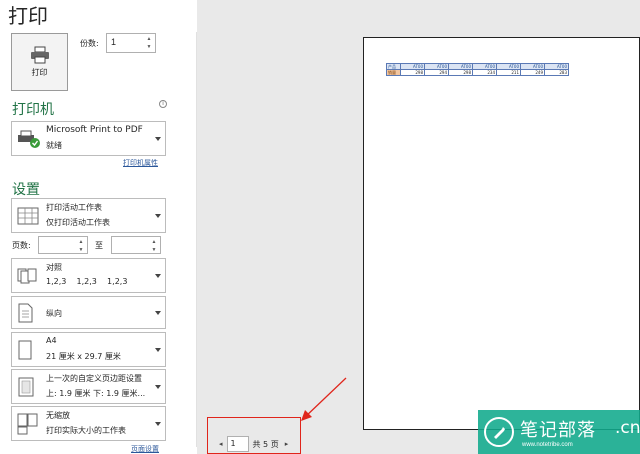  Describe the element at coordinates (556, 72) in the screenshot. I see `table-cell: 283` at that location.